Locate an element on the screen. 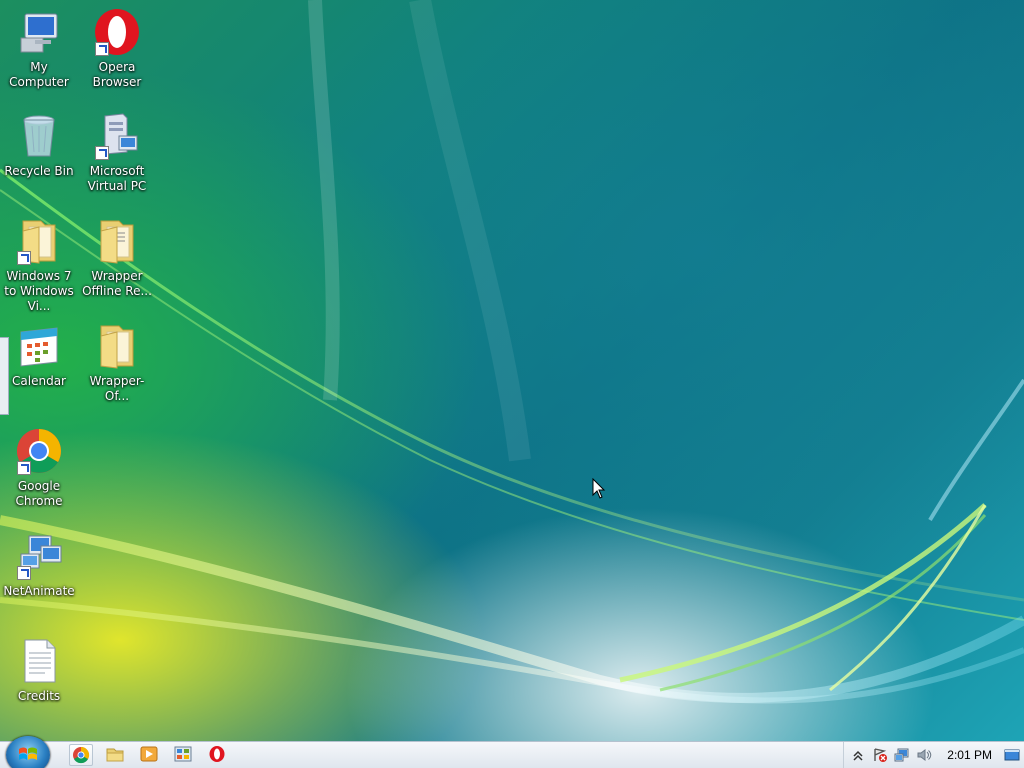 The image size is (1024, 768). explorer-icon is located at coordinates (115, 755).